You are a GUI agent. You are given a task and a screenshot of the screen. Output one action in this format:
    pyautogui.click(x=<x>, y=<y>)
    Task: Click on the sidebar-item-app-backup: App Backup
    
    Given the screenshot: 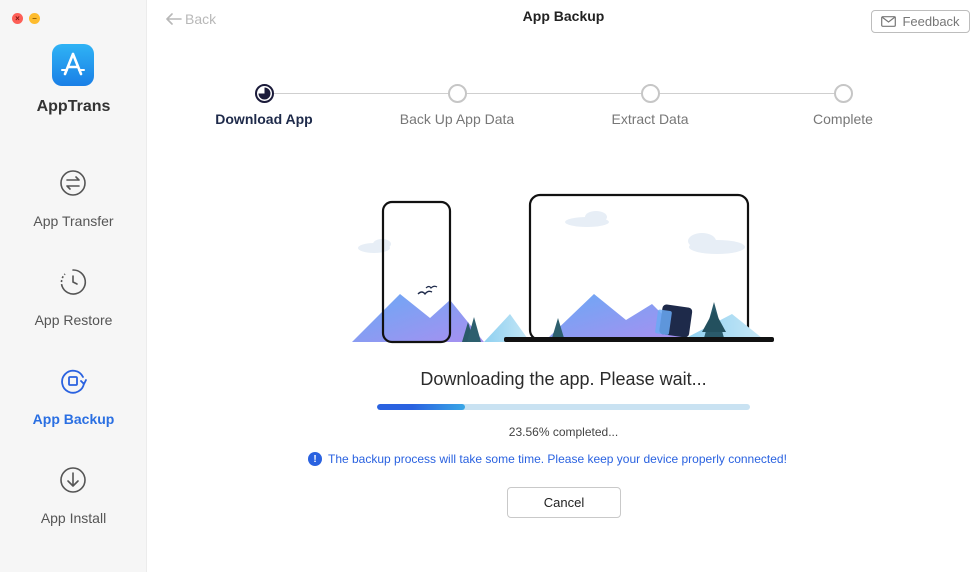 What is the action you would take?
    pyautogui.click(x=73, y=412)
    